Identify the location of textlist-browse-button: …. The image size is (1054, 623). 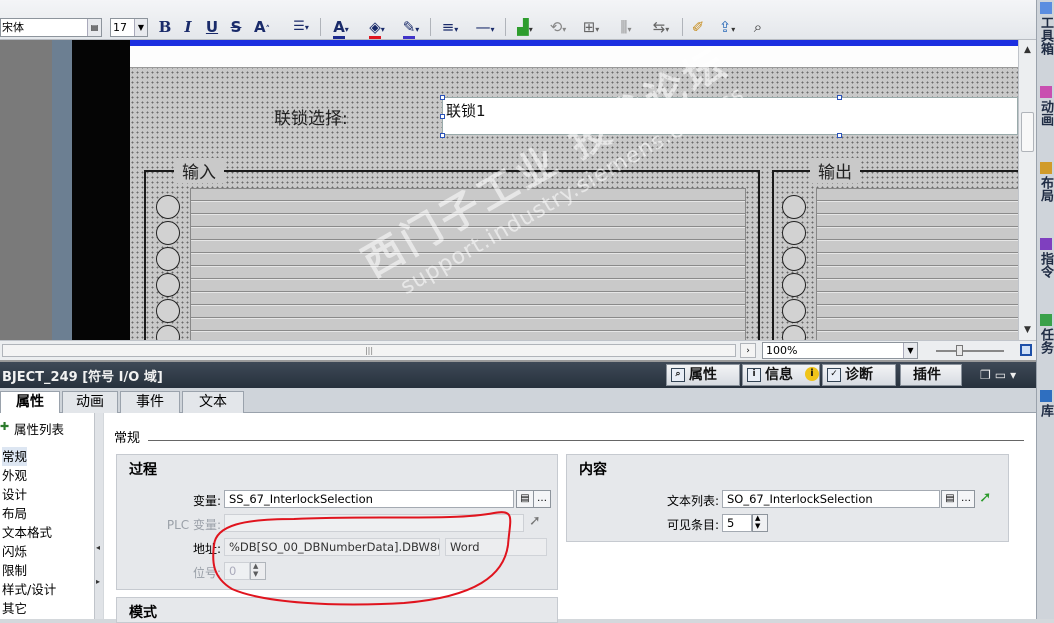
(966, 499).